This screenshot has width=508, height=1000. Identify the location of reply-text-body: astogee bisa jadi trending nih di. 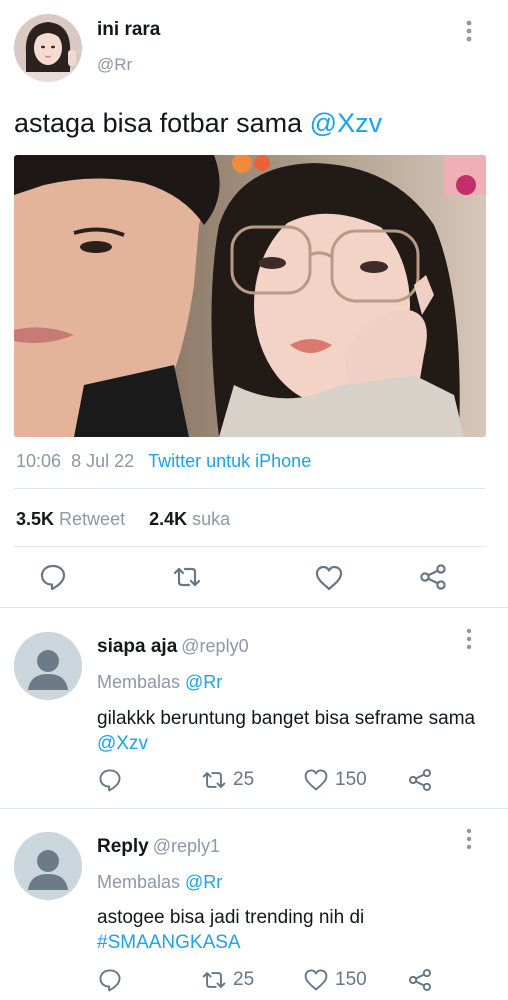
(231, 917).